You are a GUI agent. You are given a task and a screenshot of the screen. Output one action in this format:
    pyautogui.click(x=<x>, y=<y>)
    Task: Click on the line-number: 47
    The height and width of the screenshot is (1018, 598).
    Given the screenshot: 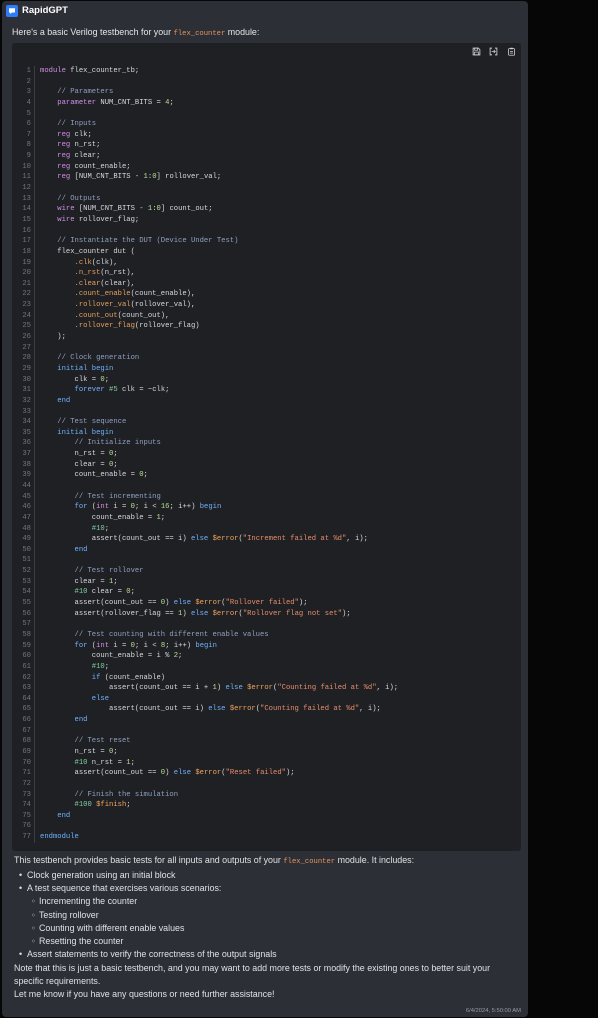 What is the action you would take?
    pyautogui.click(x=23, y=518)
    